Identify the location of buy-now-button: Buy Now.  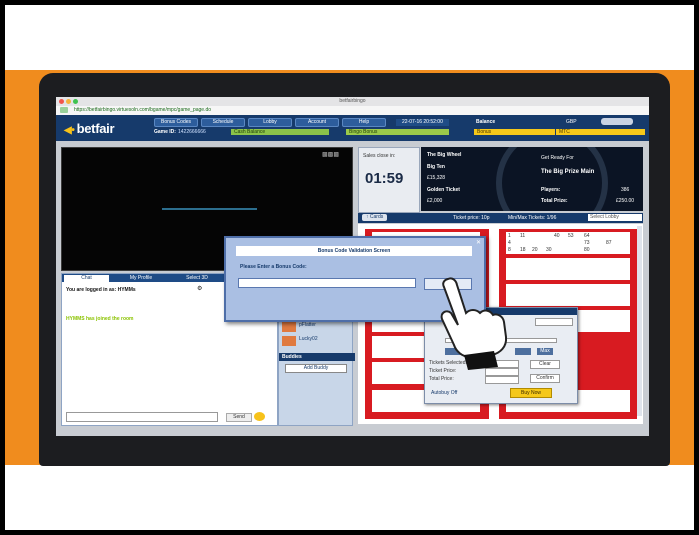
(531, 393).